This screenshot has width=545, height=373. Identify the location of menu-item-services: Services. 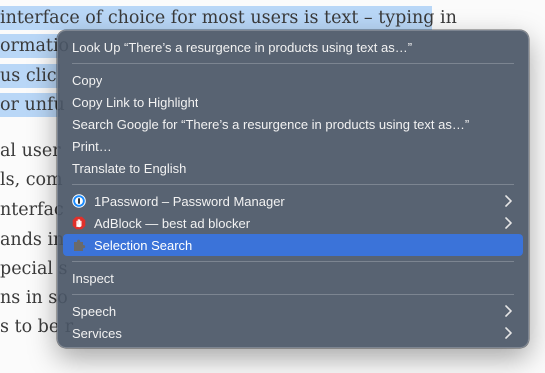
(293, 333).